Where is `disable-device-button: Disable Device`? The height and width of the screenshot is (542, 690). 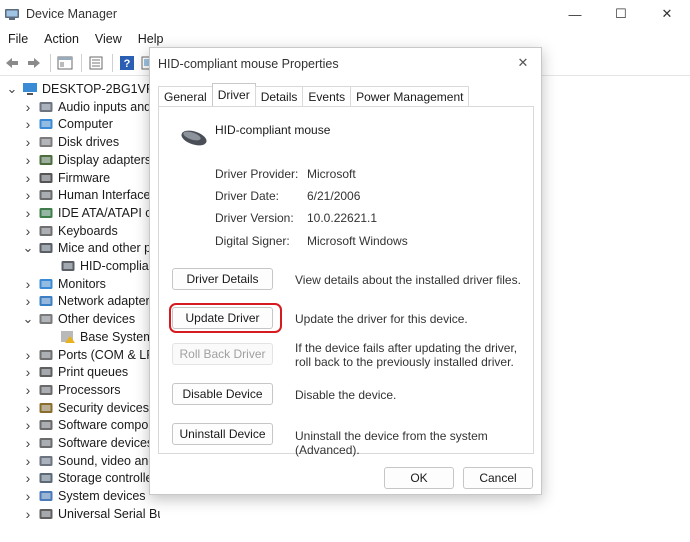
disable-device-button: Disable Device is located at coordinates (222, 394).